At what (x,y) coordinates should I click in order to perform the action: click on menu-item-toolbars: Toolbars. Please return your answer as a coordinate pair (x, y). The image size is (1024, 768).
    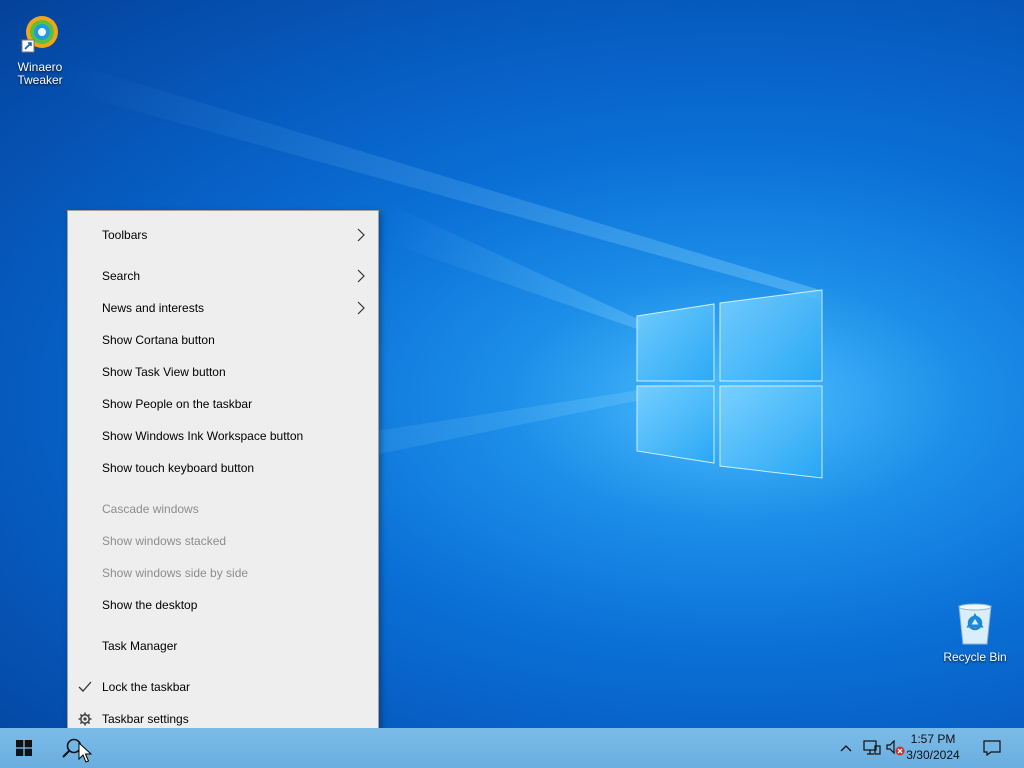
    Looking at the image, I should click on (223, 235).